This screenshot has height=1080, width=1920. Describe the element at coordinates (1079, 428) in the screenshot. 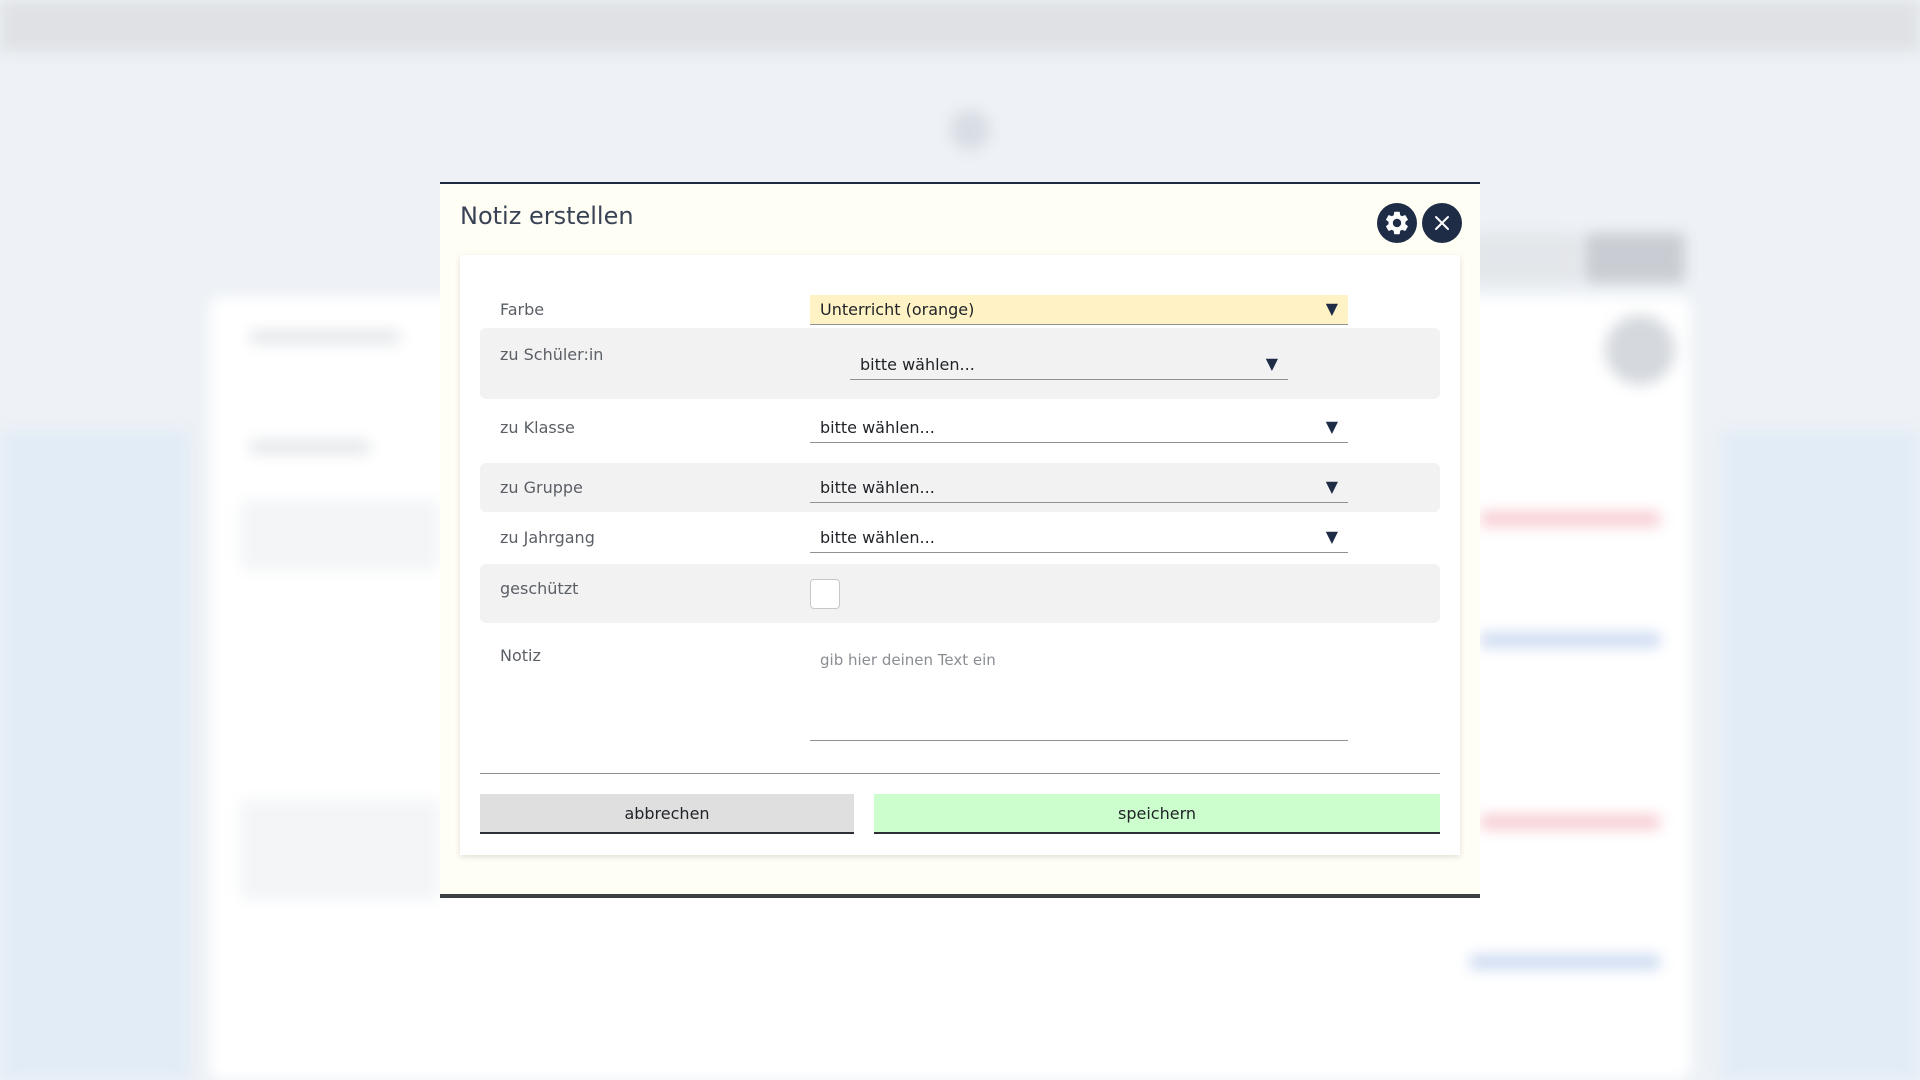

I see `klasse-select: bitte wählen... ▼` at that location.